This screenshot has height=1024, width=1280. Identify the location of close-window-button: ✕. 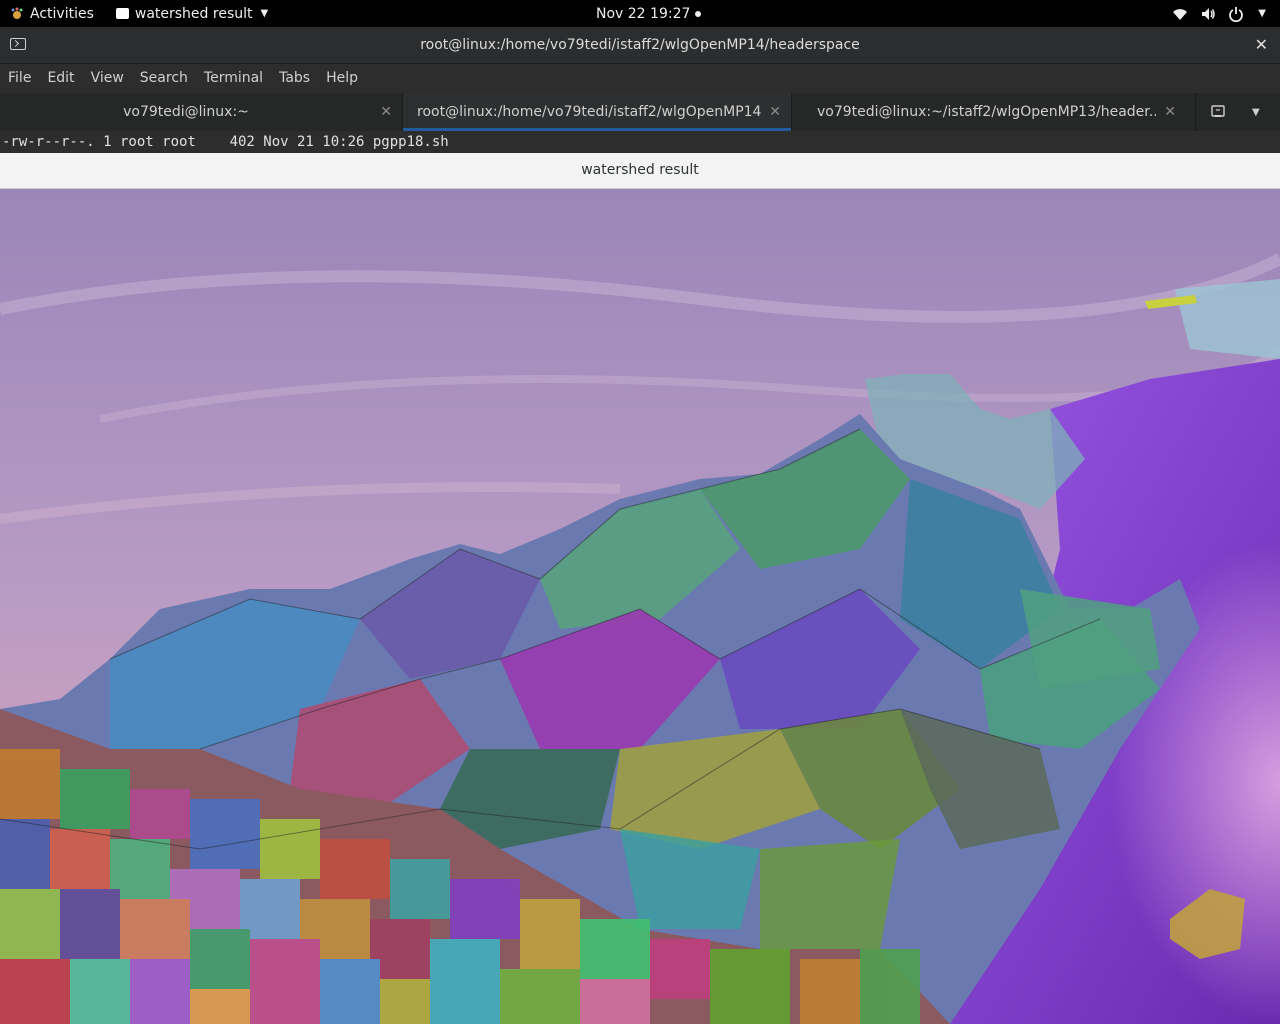
(1261, 44).